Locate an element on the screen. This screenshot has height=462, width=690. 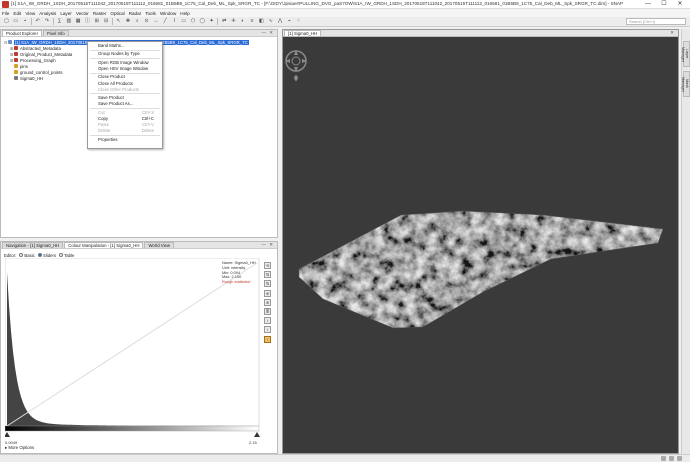
editor-option-sliders: Sliders is located at coordinates (46, 255).